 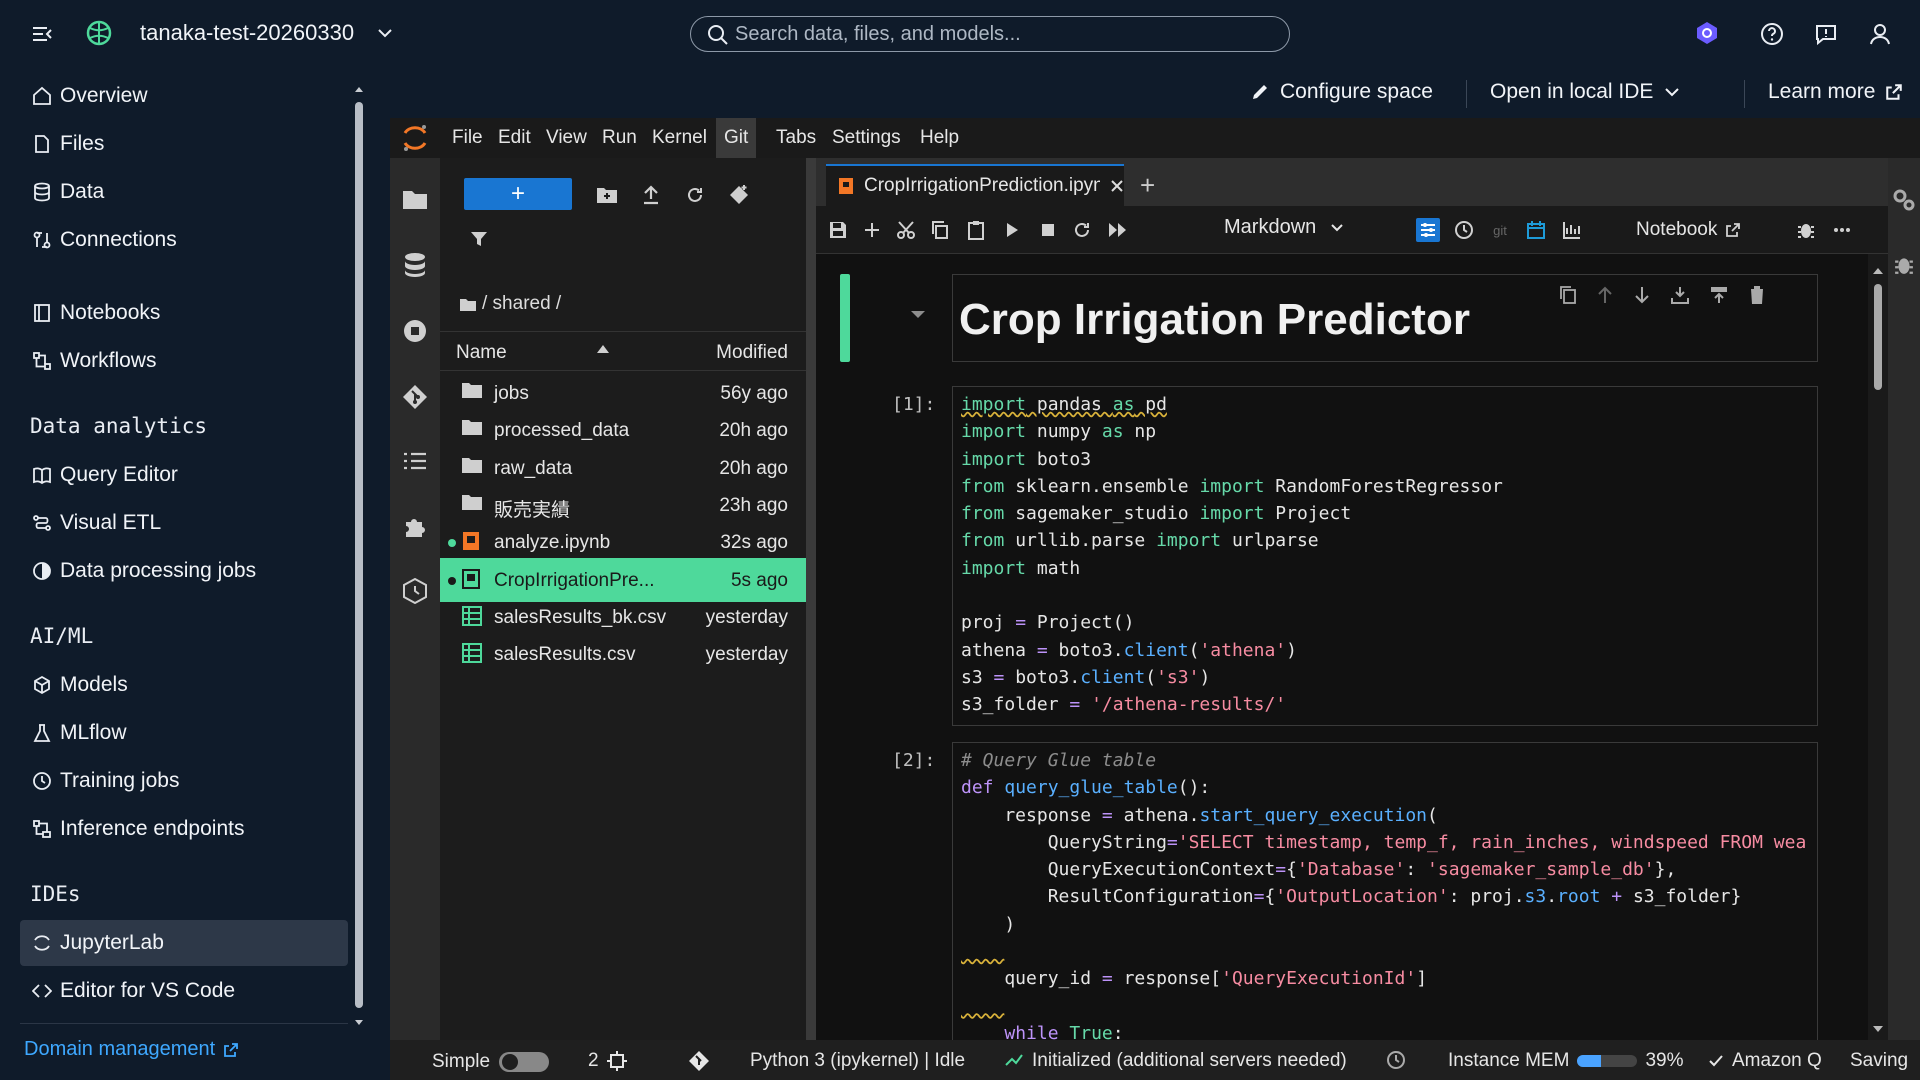 What do you see at coordinates (857, 1061) in the screenshot?
I see `kernel-status: Python 3 (ipykernel) | Idle` at bounding box center [857, 1061].